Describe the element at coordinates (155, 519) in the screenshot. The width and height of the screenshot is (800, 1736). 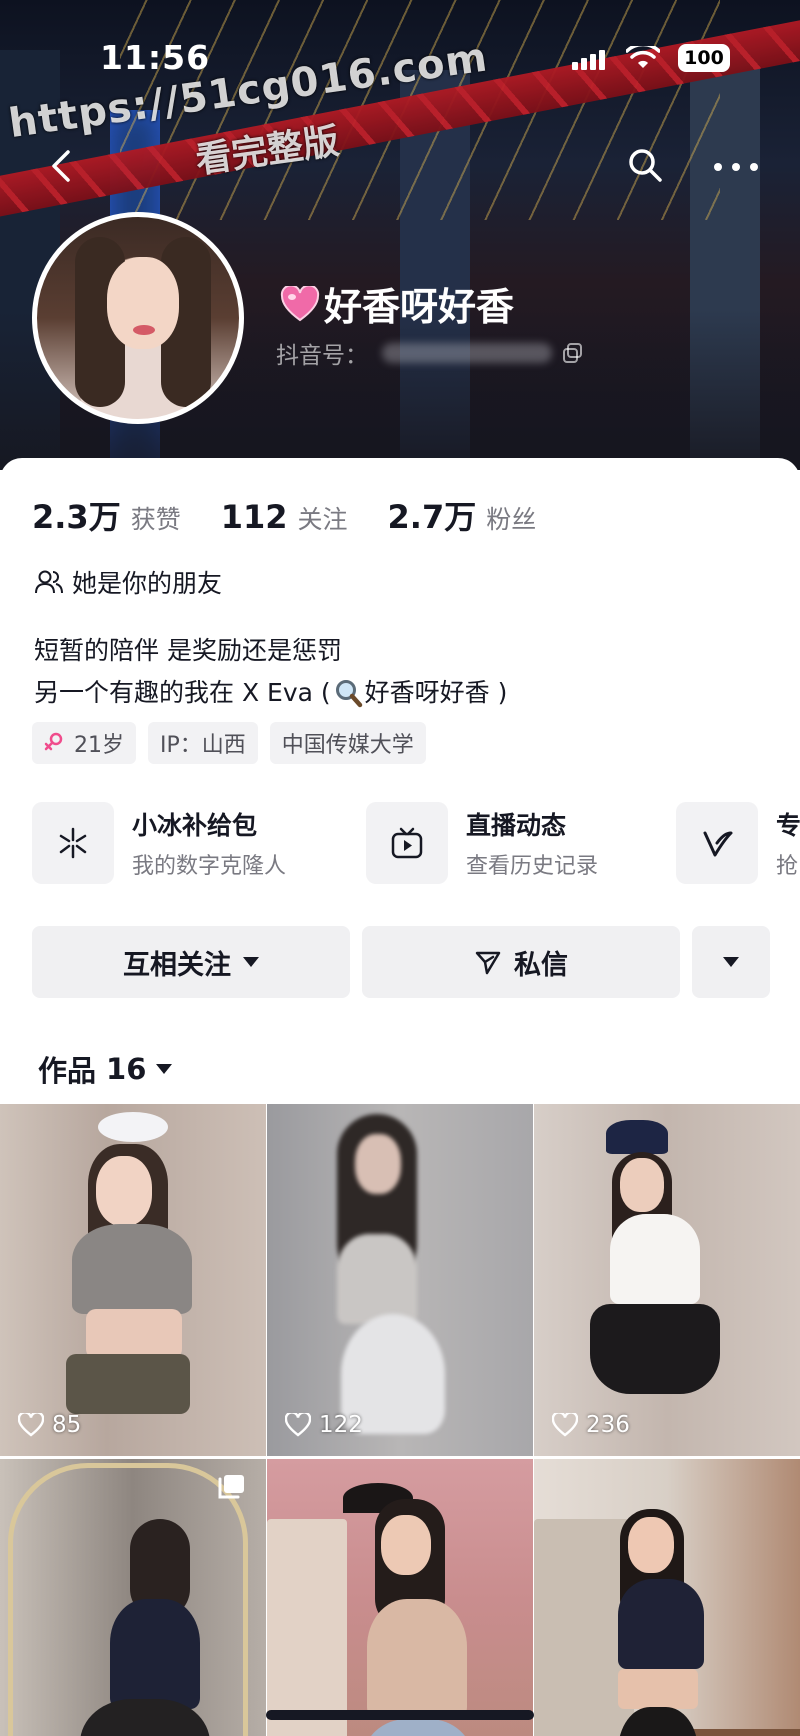
I see `stat-label: 获赞` at that location.